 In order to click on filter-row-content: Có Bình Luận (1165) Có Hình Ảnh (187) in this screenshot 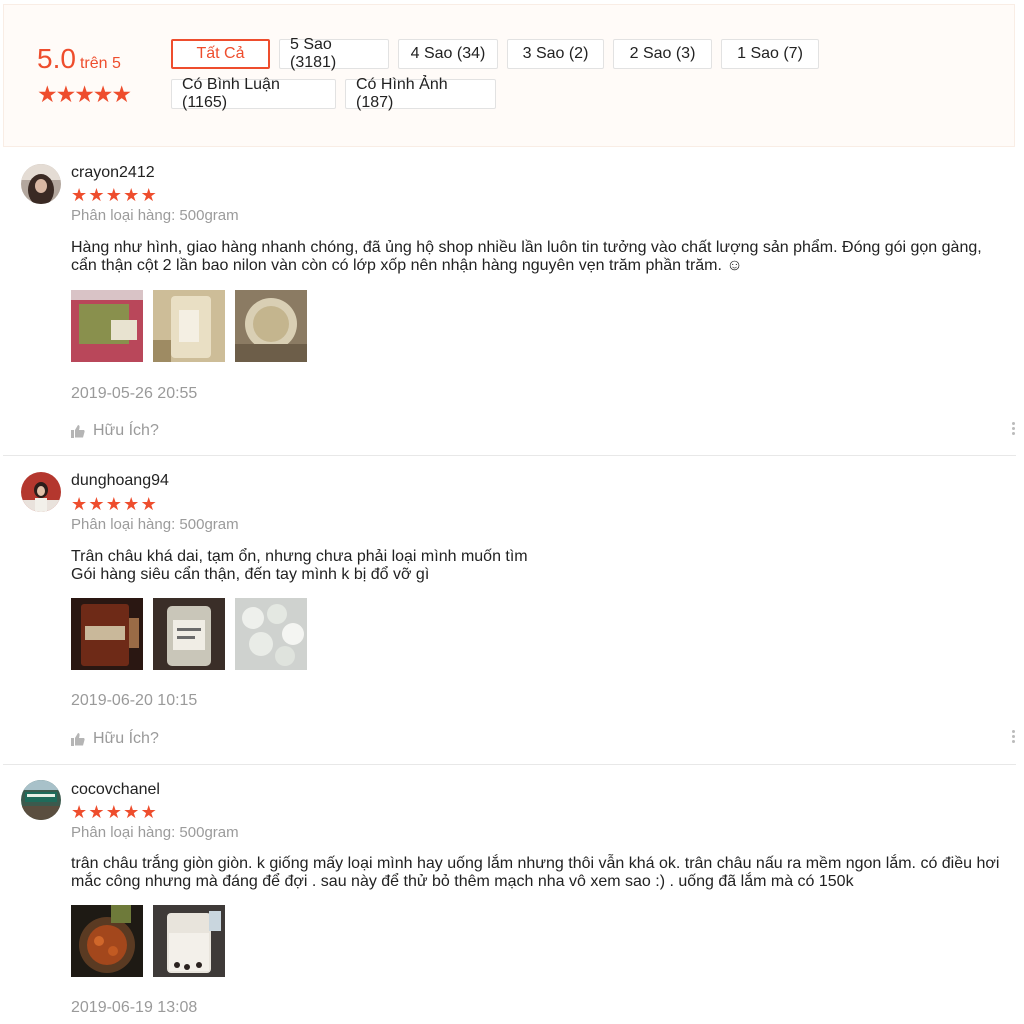, I will do `click(591, 93)`.